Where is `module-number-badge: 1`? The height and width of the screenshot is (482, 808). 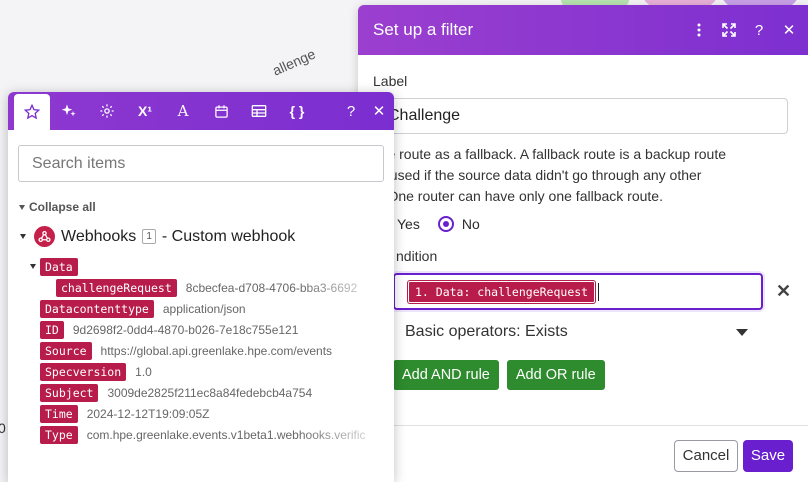 module-number-badge: 1 is located at coordinates (149, 236).